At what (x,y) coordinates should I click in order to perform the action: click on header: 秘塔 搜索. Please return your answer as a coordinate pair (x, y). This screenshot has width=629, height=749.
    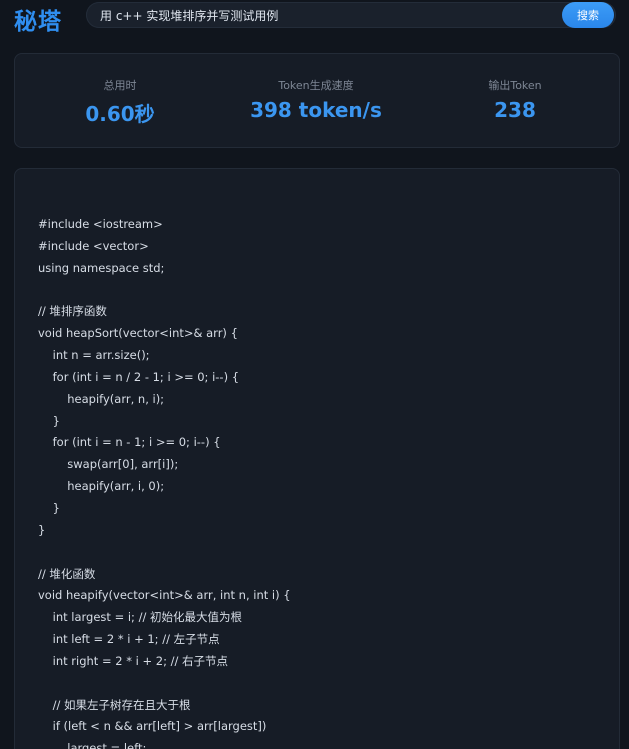
    Looking at the image, I should click on (314, 18).